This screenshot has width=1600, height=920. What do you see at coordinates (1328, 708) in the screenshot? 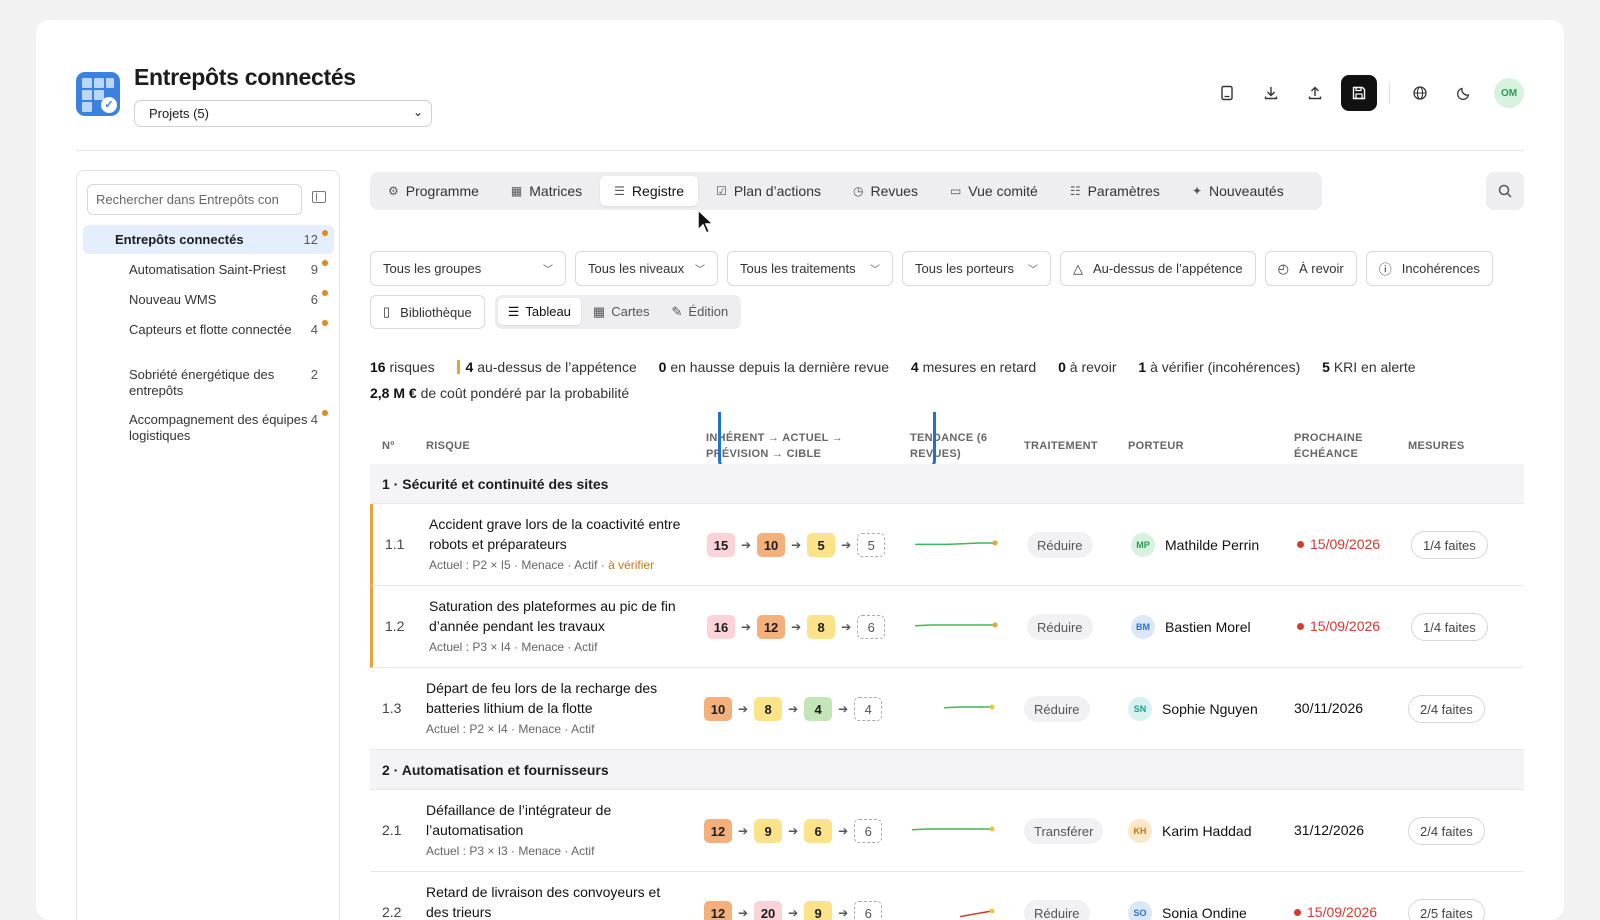
I see `due-date: 30/11/2026` at bounding box center [1328, 708].